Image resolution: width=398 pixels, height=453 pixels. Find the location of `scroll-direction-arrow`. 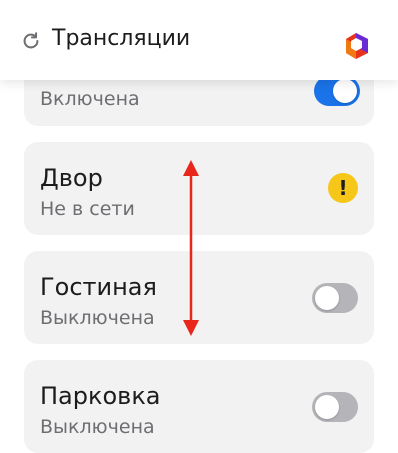

scroll-direction-arrow is located at coordinates (191, 248).